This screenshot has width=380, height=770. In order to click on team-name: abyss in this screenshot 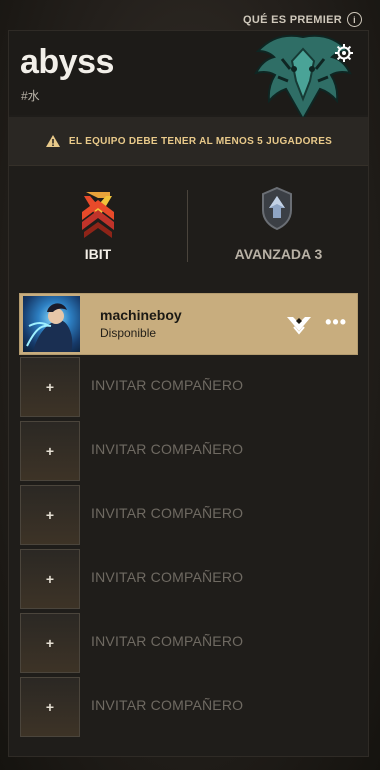, I will do `click(67, 62)`.